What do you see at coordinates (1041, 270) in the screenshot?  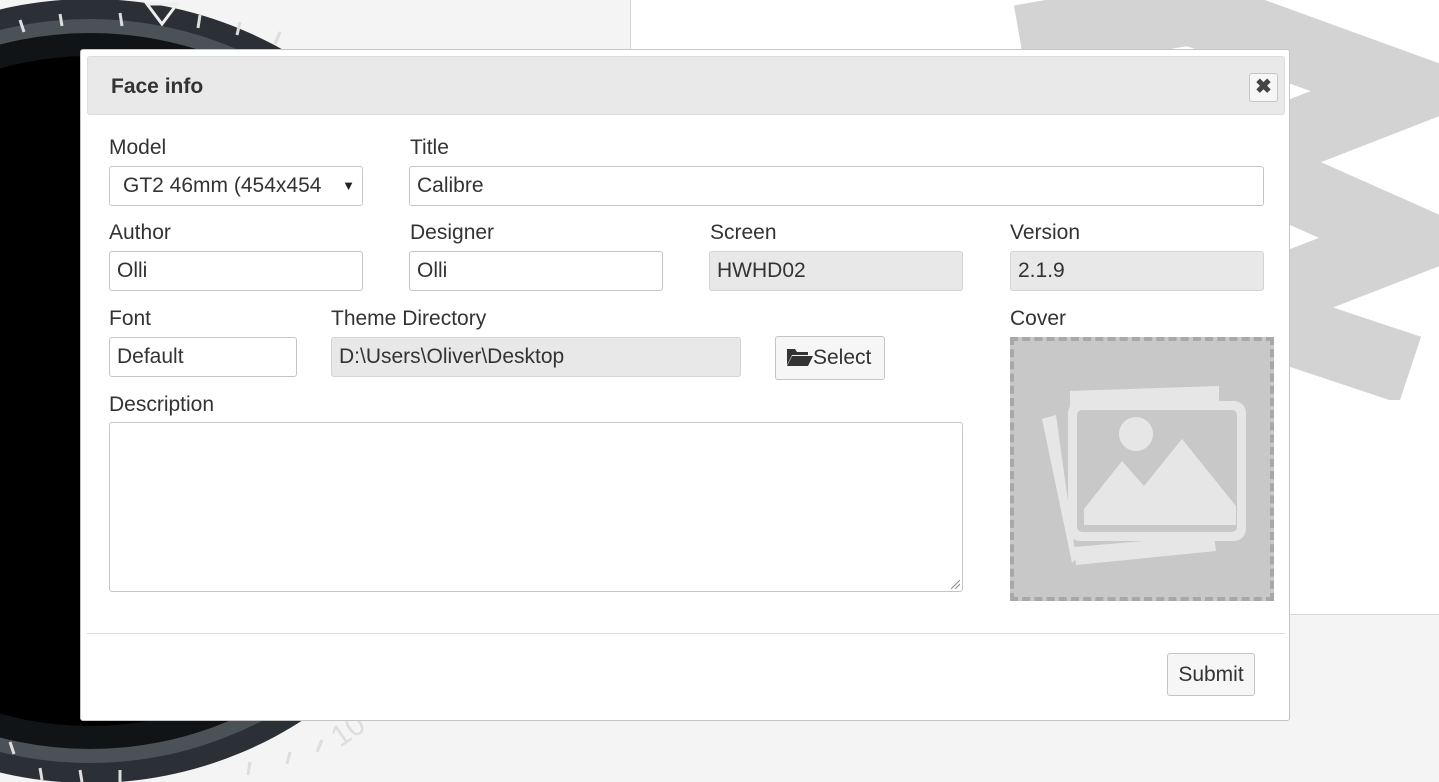 I see `version-field-value: 2.1.9` at bounding box center [1041, 270].